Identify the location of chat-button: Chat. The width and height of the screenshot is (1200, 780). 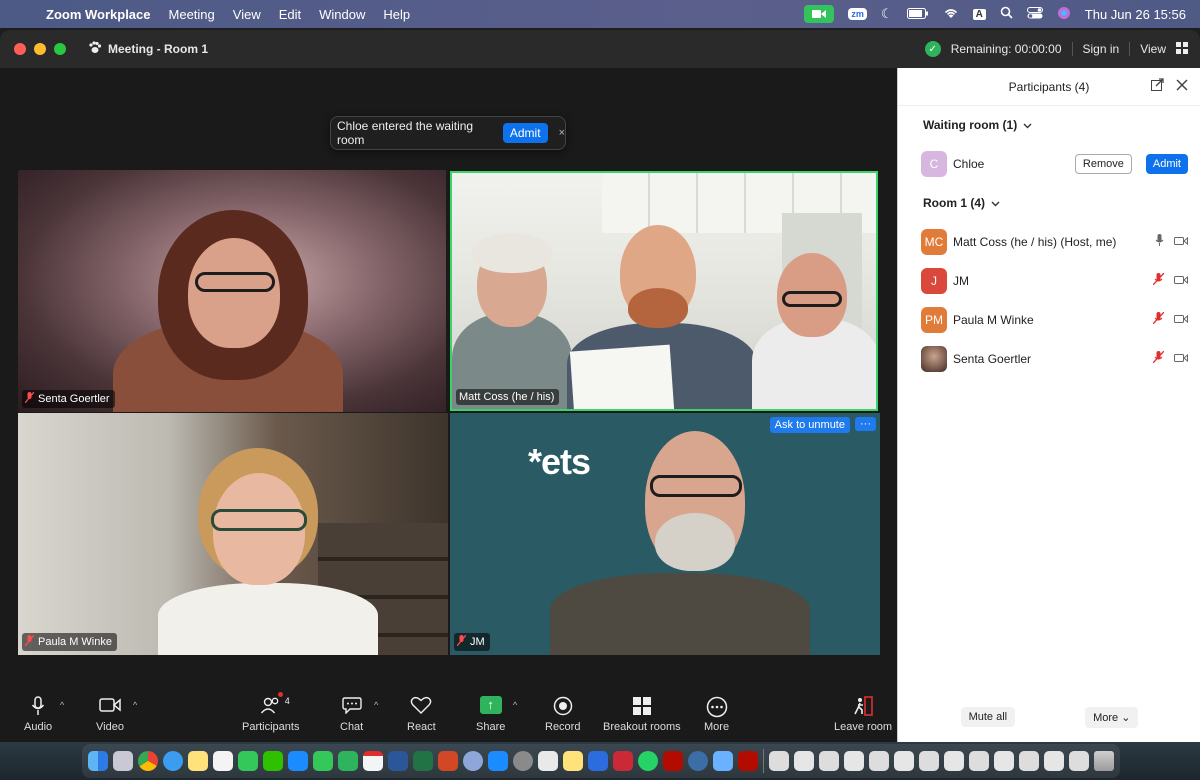
(351, 714).